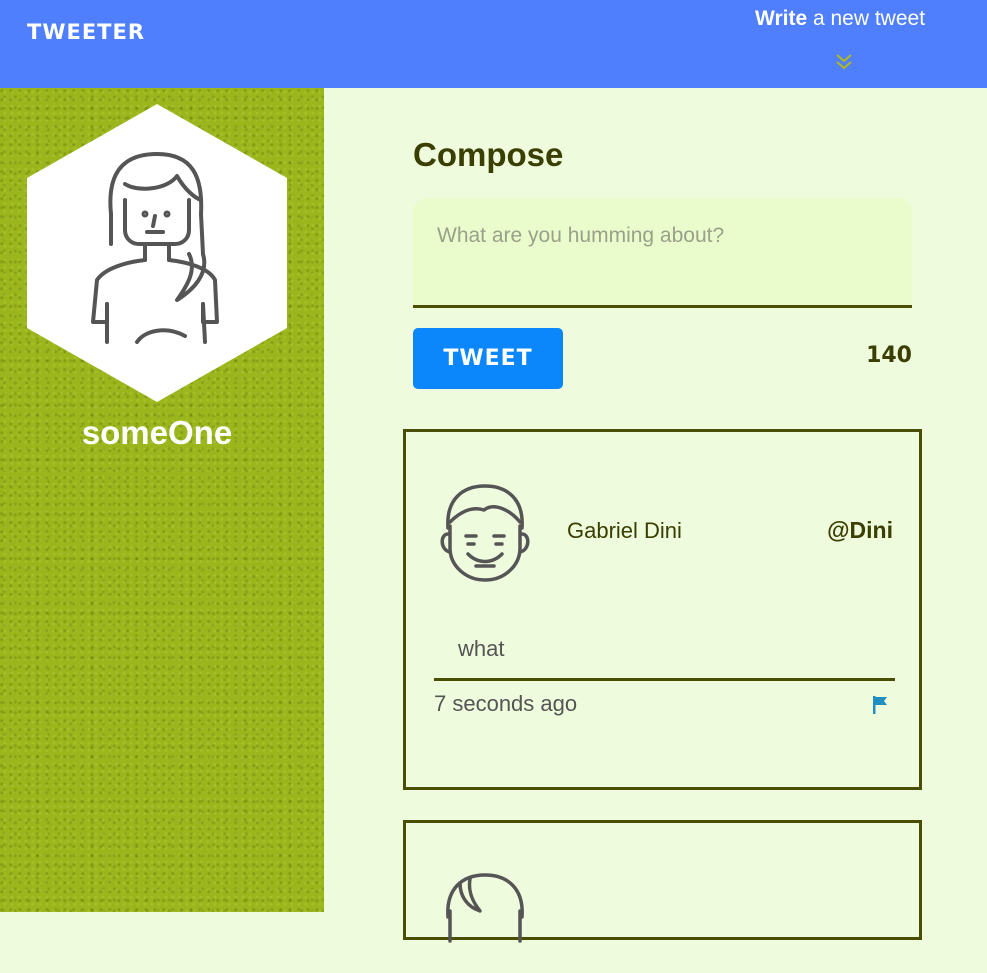 This screenshot has height=973, width=987. What do you see at coordinates (860, 530) in the screenshot?
I see `tweet-author-handle: @Dini` at bounding box center [860, 530].